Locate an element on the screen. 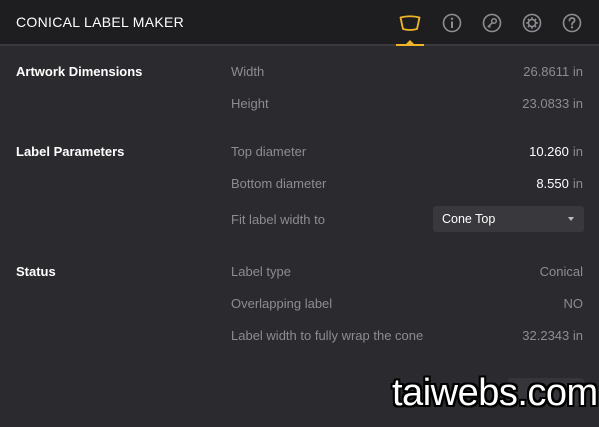 The height and width of the screenshot is (427, 599). height-value: 23.0833 in is located at coordinates (552, 103).